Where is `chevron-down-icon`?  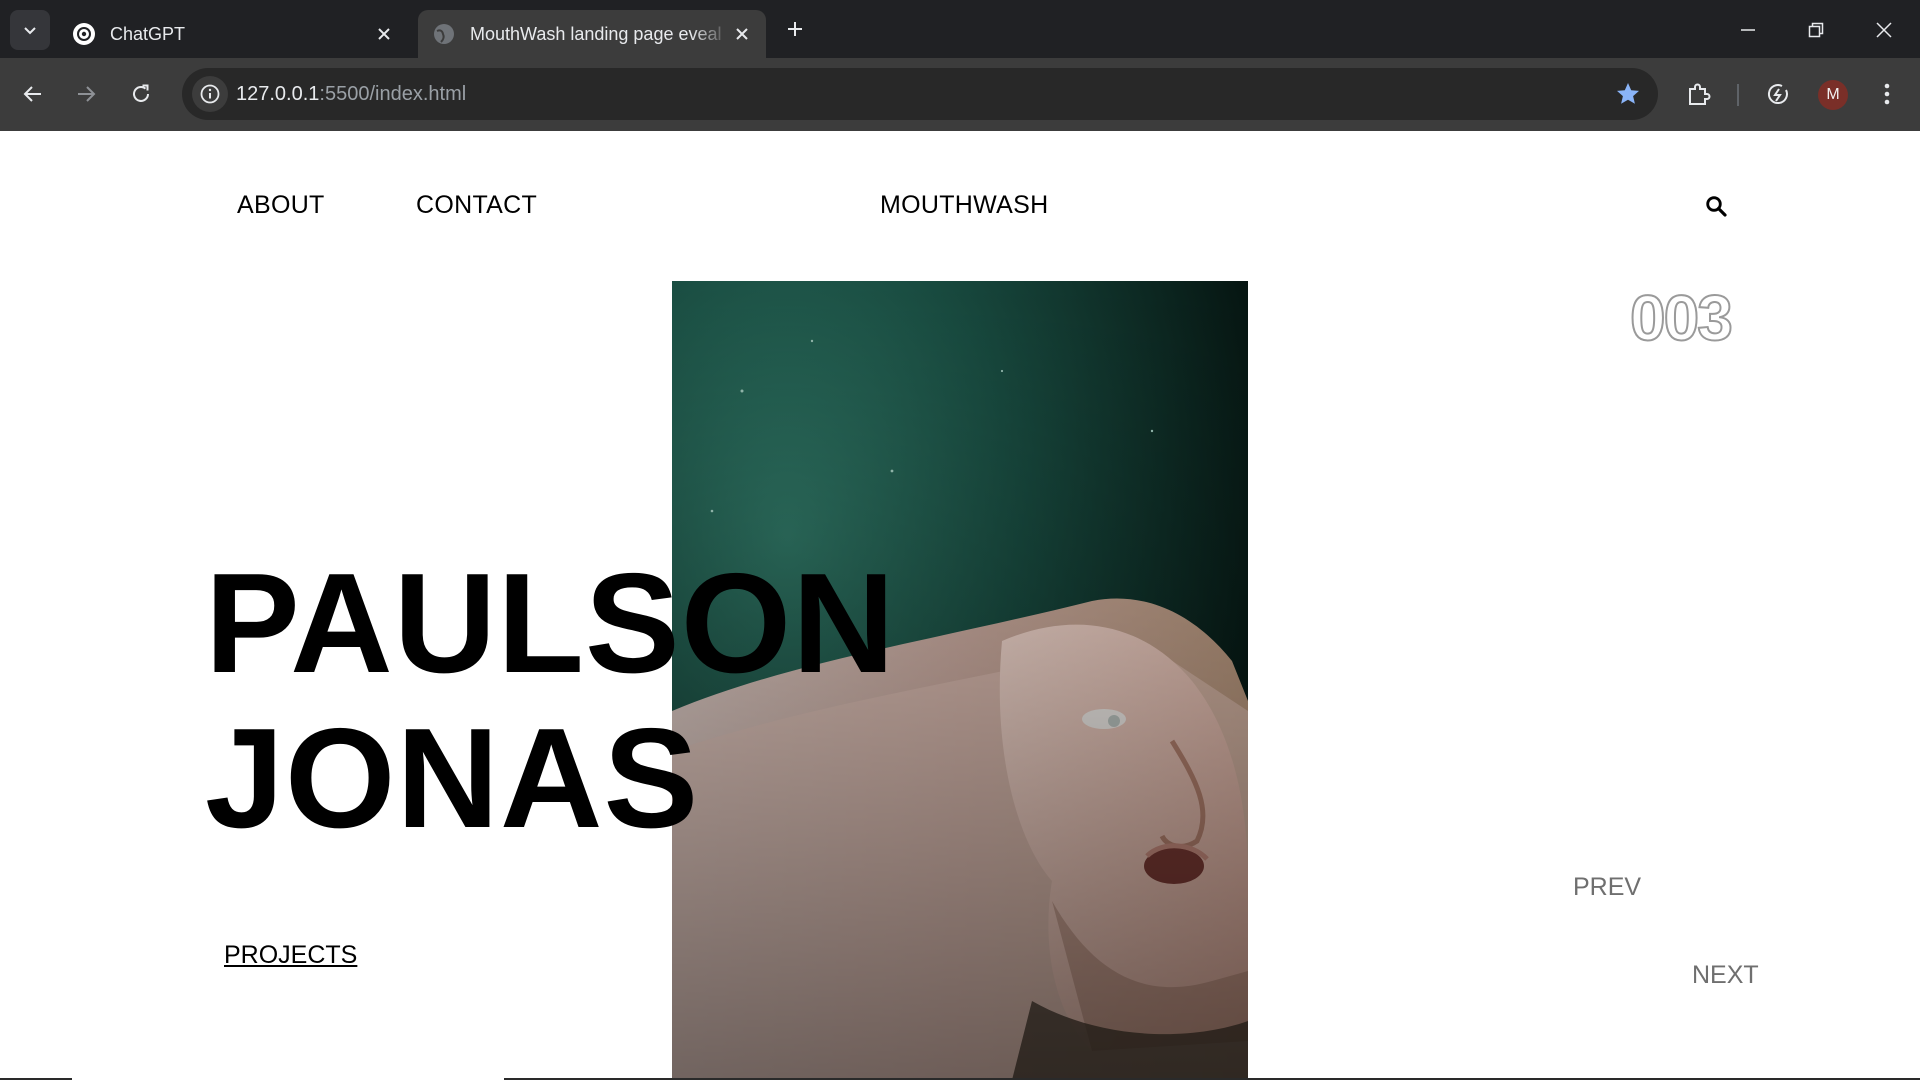
chevron-down-icon is located at coordinates (30, 31).